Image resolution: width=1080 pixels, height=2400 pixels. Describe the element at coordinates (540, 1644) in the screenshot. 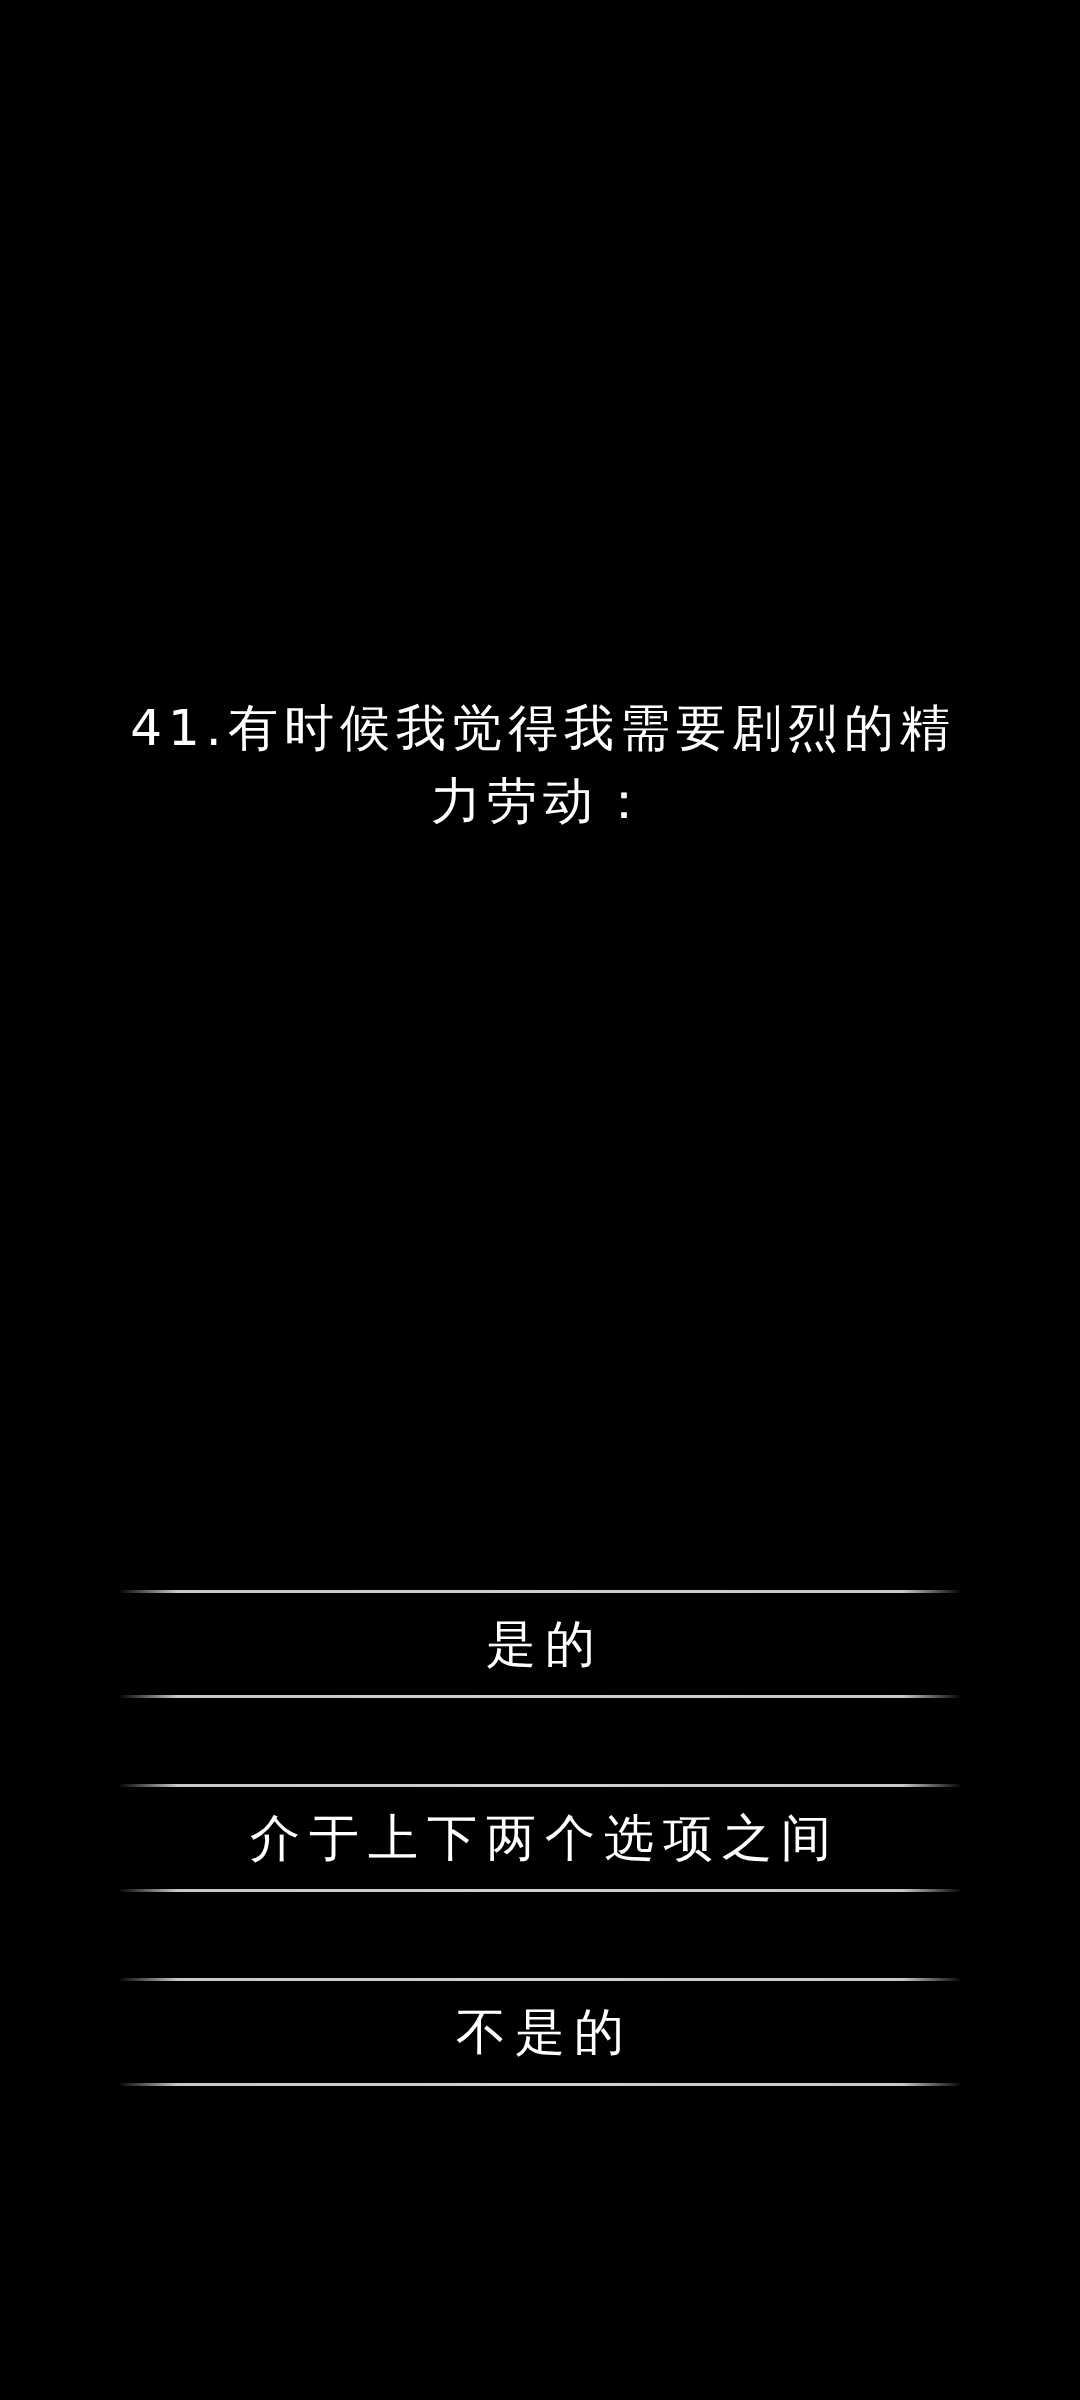

I see `answer-option: 是的` at that location.